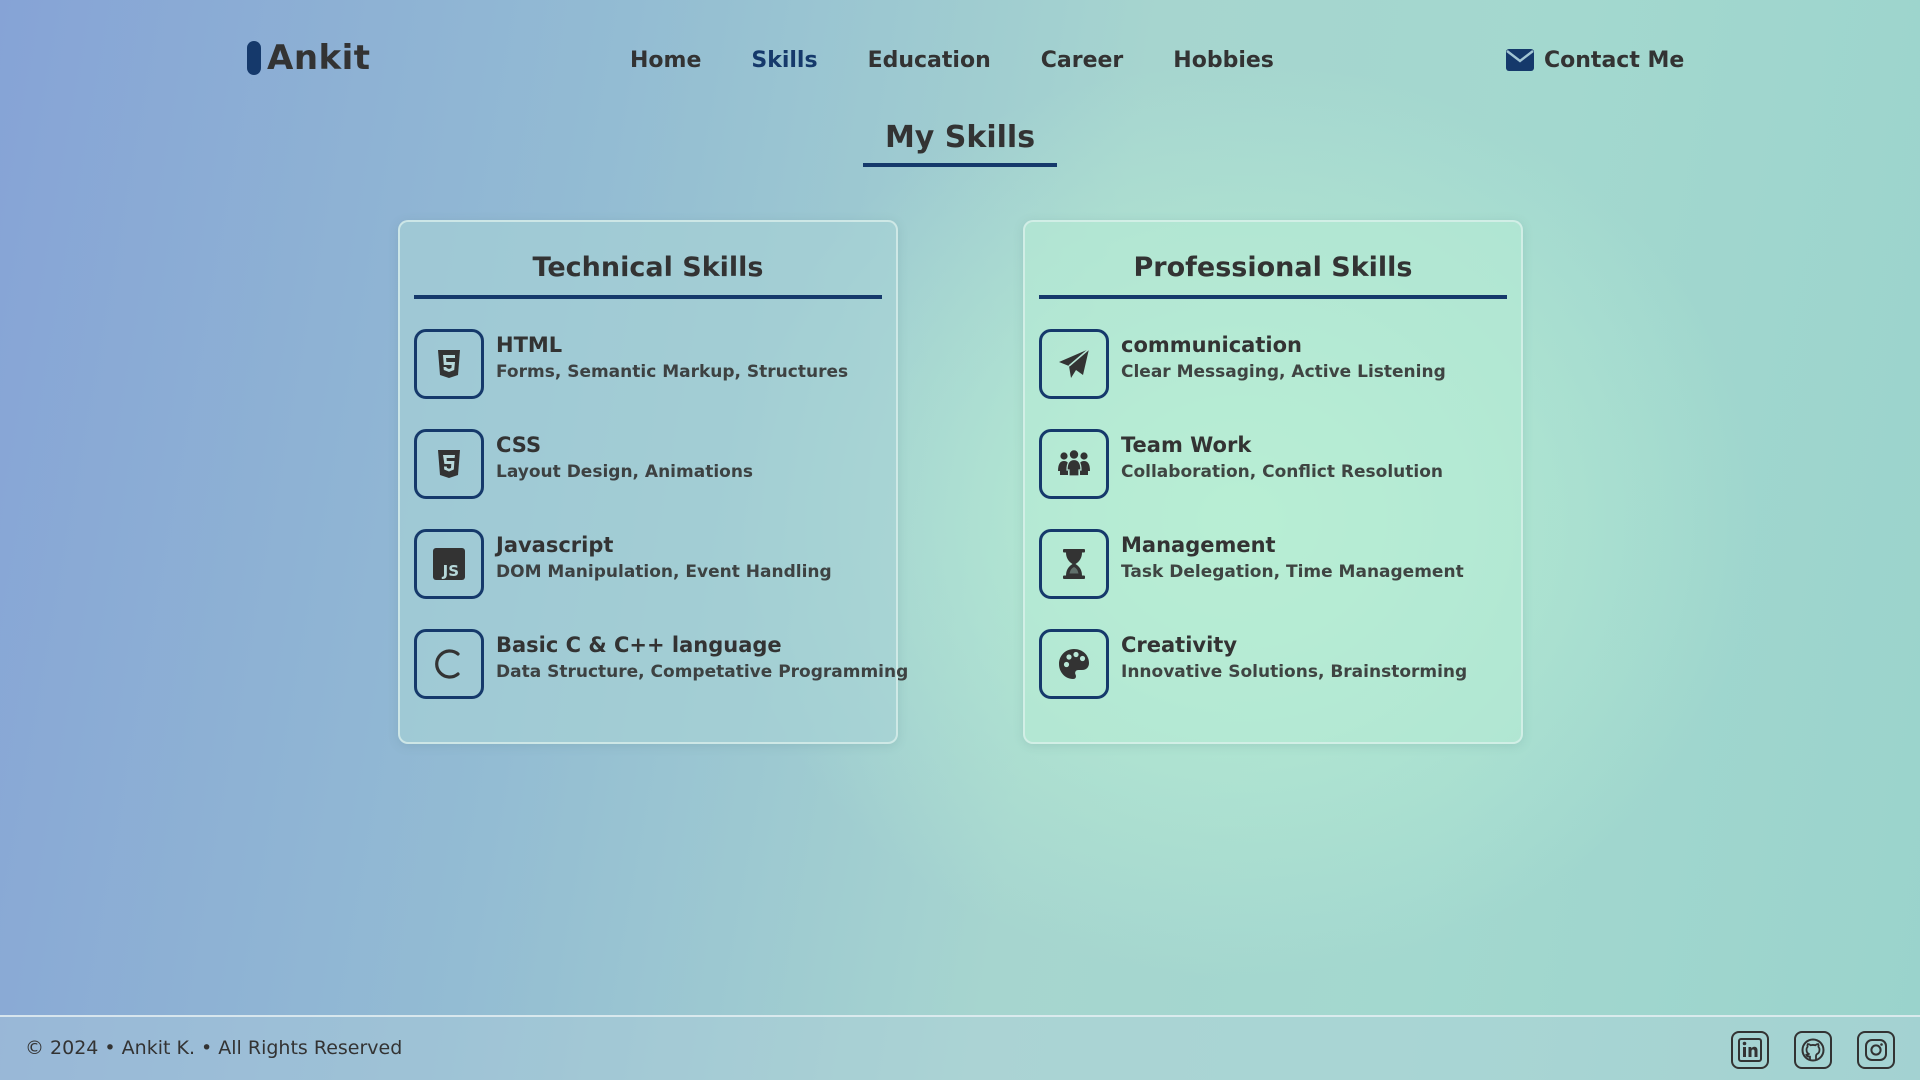 The image size is (1920, 1080). I want to click on skill-description: Forms, Semantic Markup, Structures, so click(672, 372).